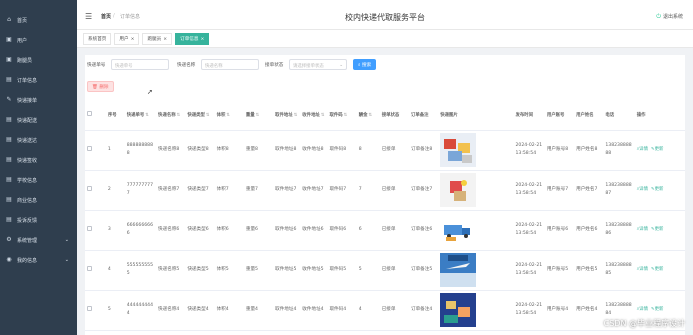  I want to click on cell-text: 6666666666, so click(140, 229).